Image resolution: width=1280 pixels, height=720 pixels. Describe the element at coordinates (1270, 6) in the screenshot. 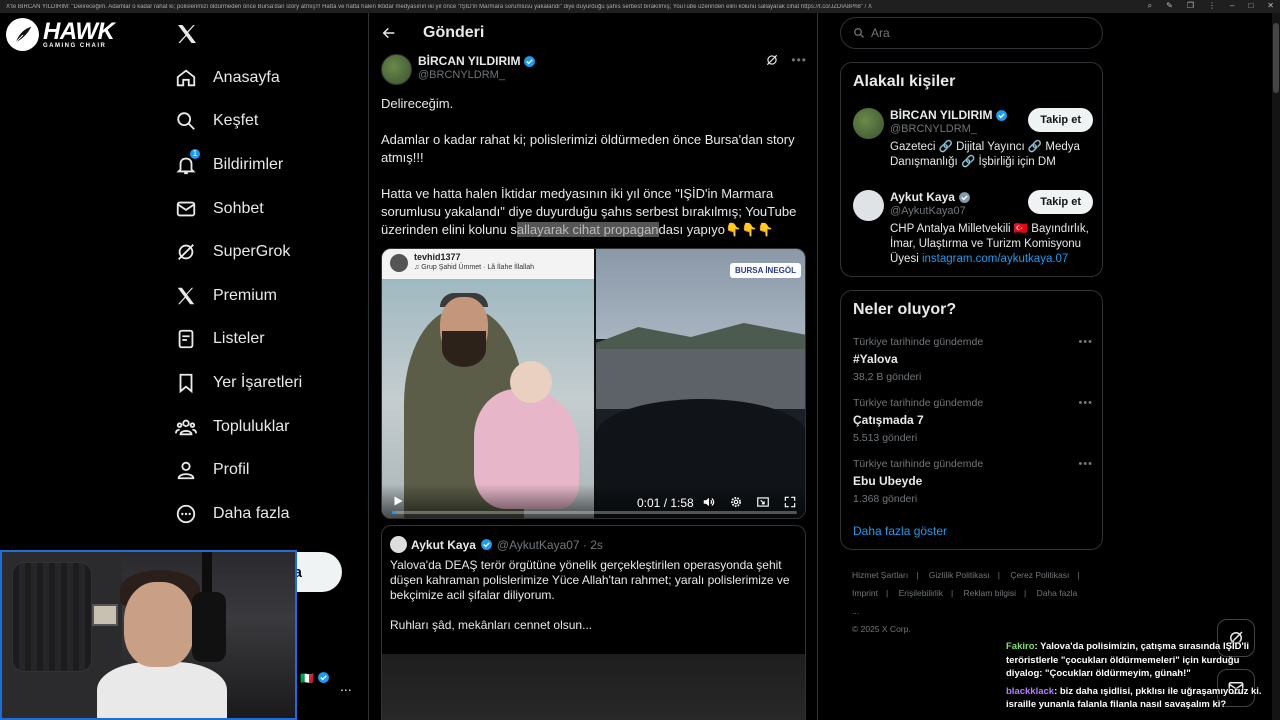

I see `close-icon: ✕` at that location.